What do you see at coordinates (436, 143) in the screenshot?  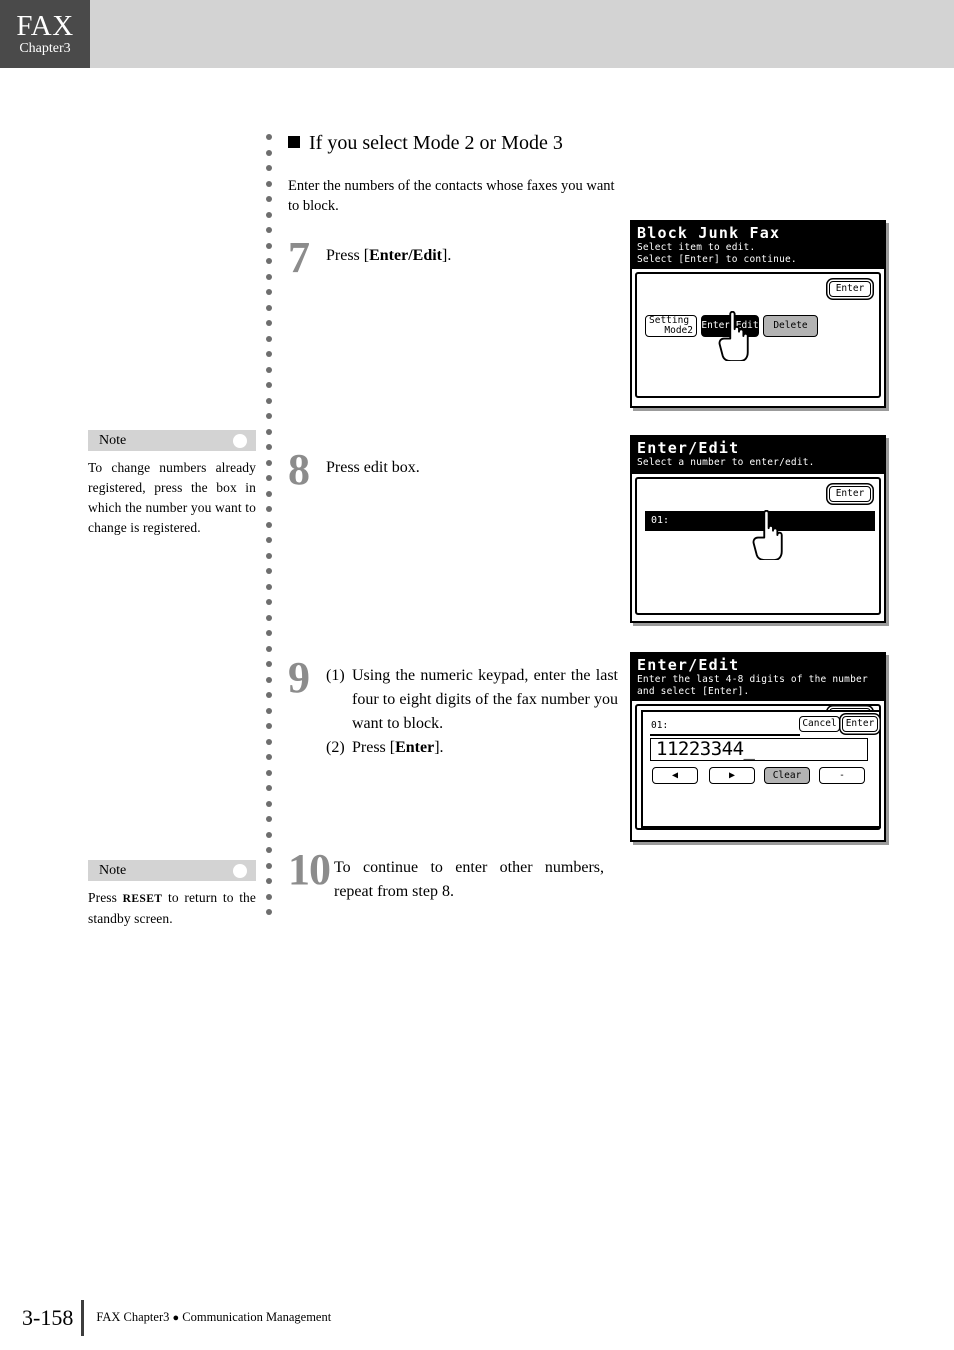 I see `section-heading-text: If you select Mode 2 or Mode 3` at bounding box center [436, 143].